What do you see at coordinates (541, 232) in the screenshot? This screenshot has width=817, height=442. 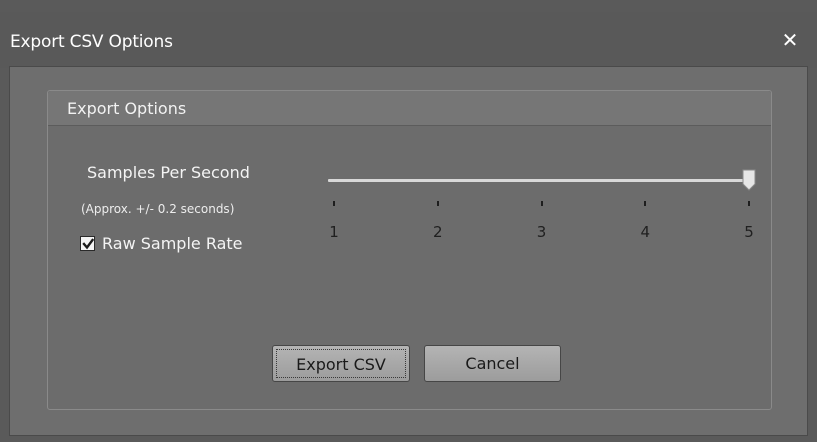 I see `slider-tick-label: 3` at bounding box center [541, 232].